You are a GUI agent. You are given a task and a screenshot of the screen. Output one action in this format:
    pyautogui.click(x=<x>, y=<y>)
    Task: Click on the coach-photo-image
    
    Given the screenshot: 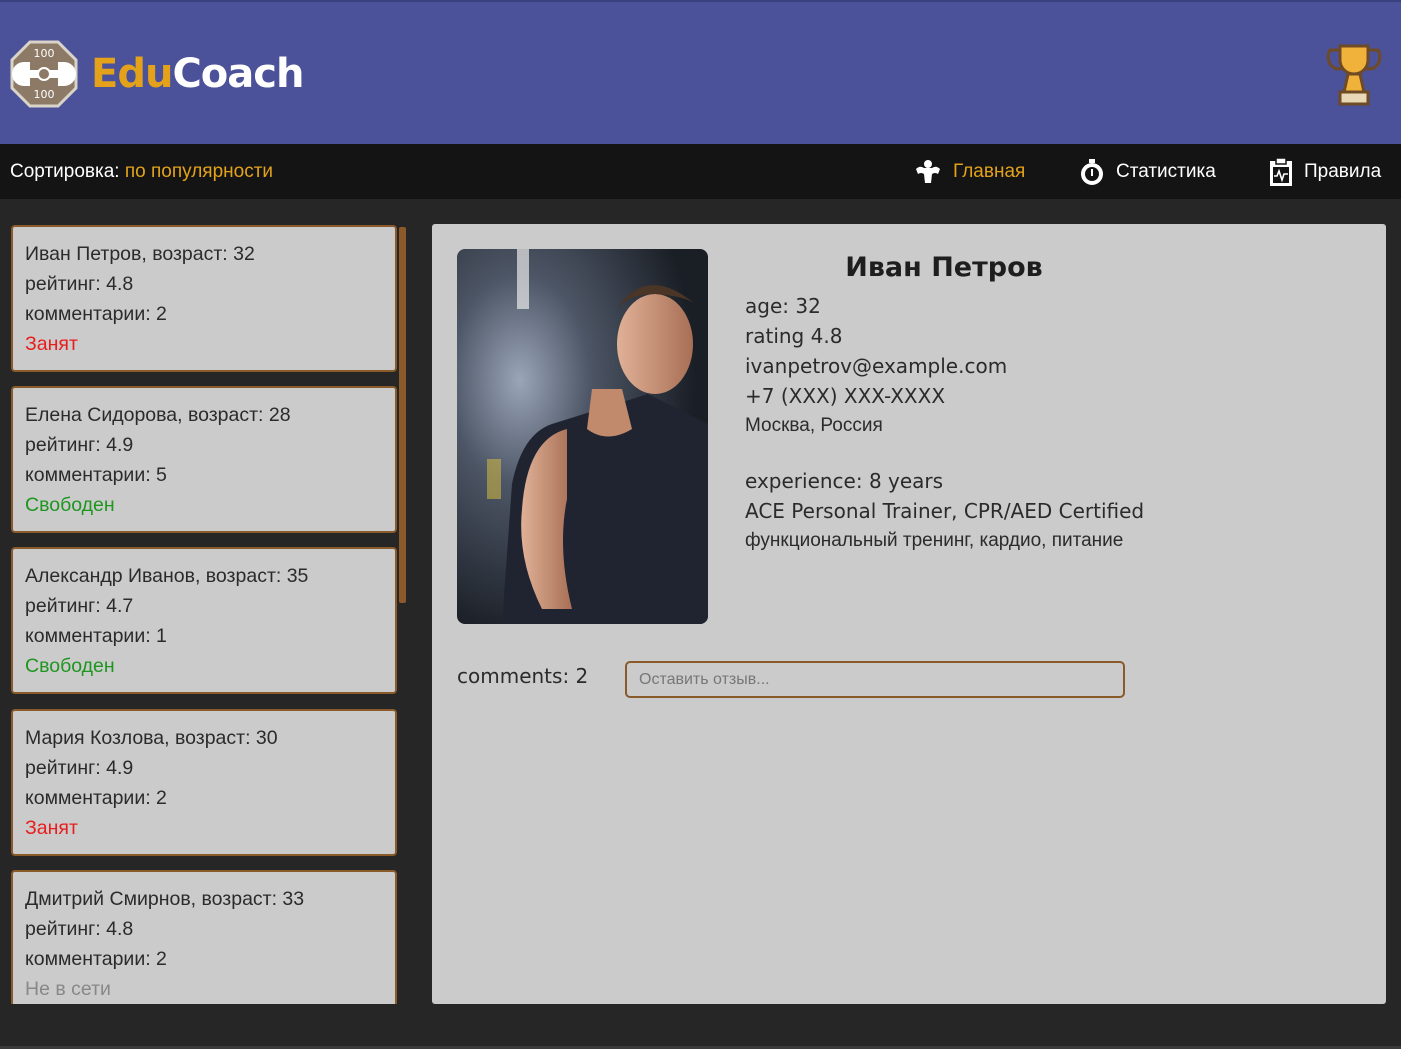 What is the action you would take?
    pyautogui.click(x=582, y=436)
    